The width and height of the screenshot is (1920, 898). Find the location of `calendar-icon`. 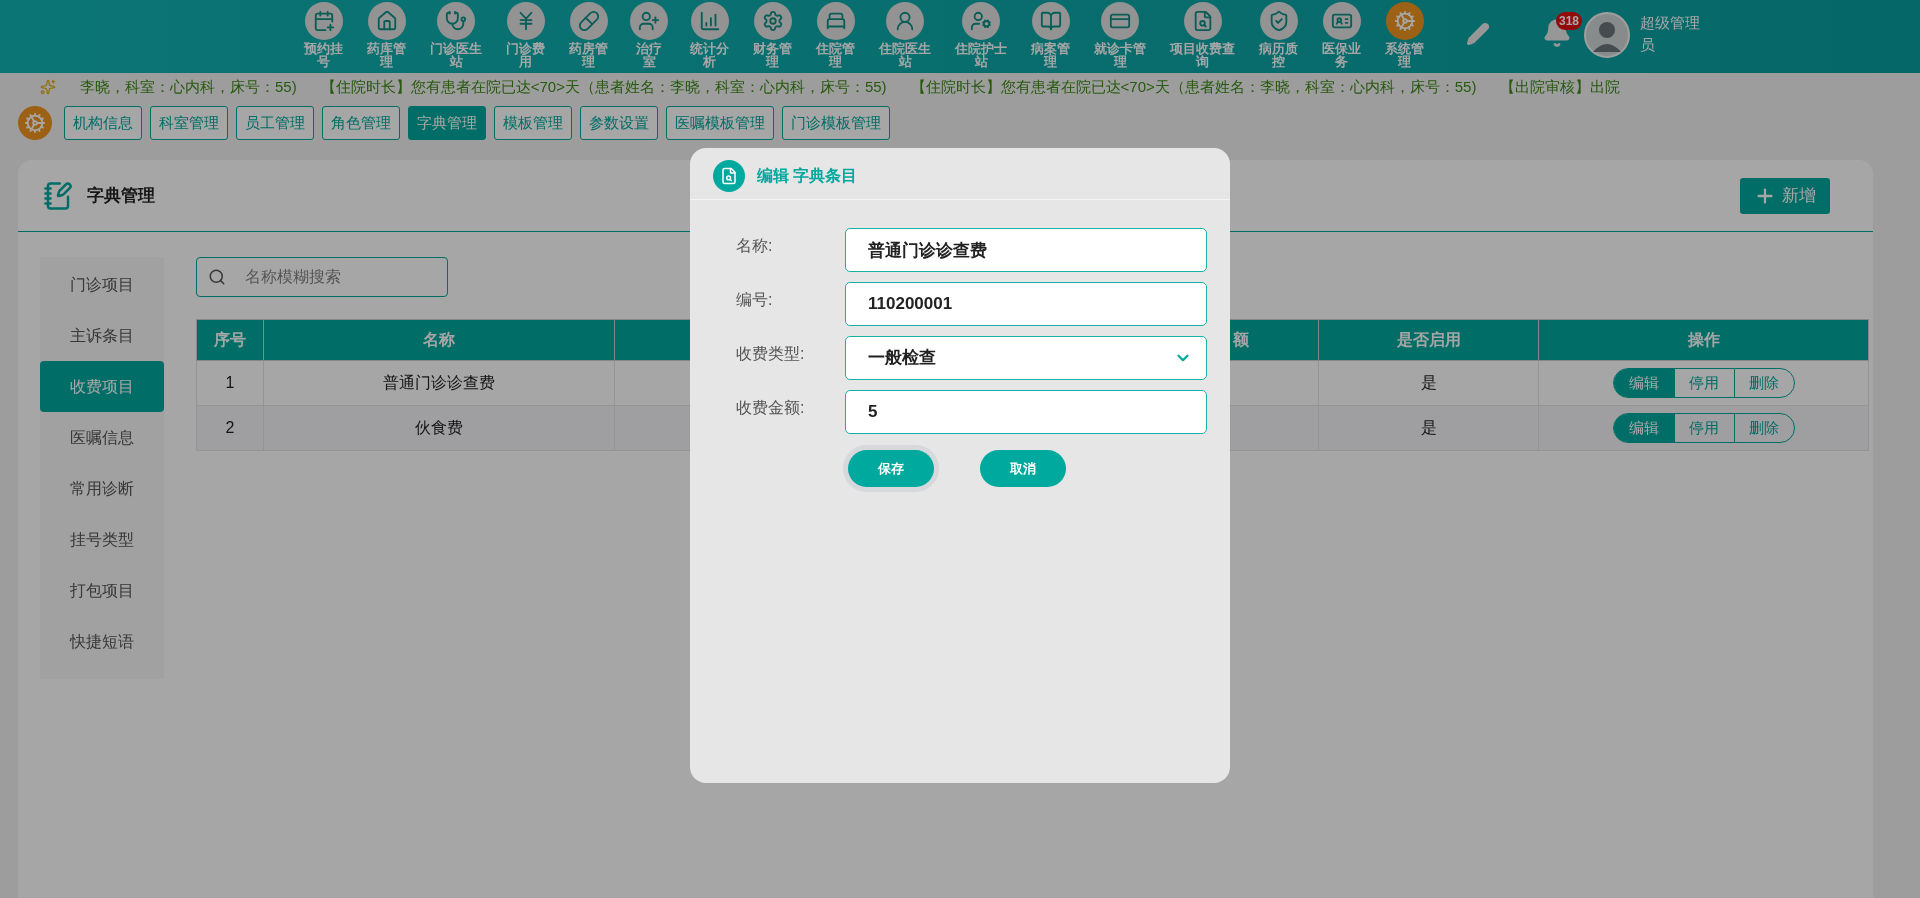

calendar-icon is located at coordinates (323, 21).